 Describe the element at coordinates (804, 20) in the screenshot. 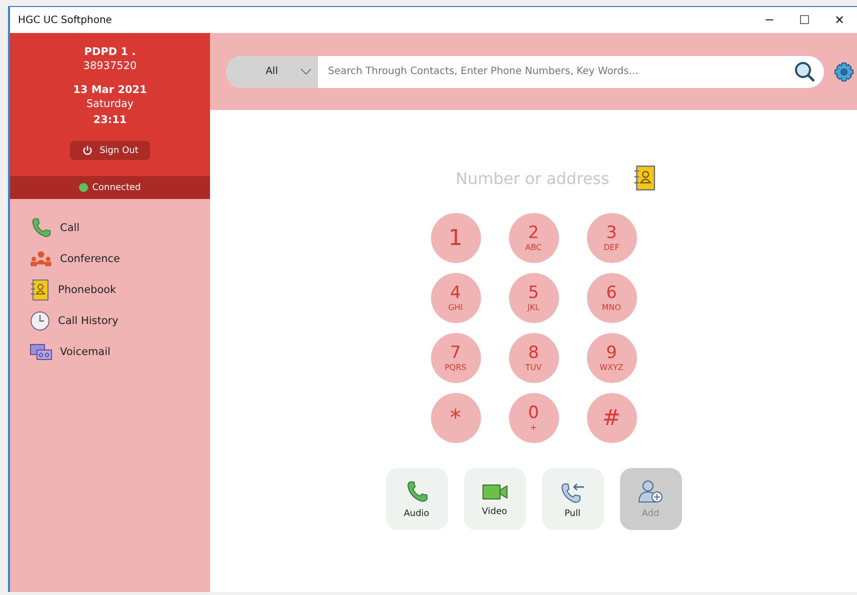

I see `window-control: ☐` at that location.